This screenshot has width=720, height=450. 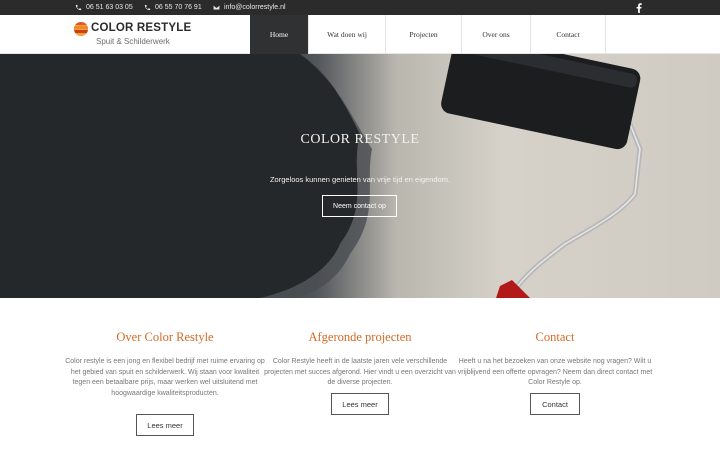 I want to click on phone-number-2: 06 55 70 76 91, so click(x=178, y=7).